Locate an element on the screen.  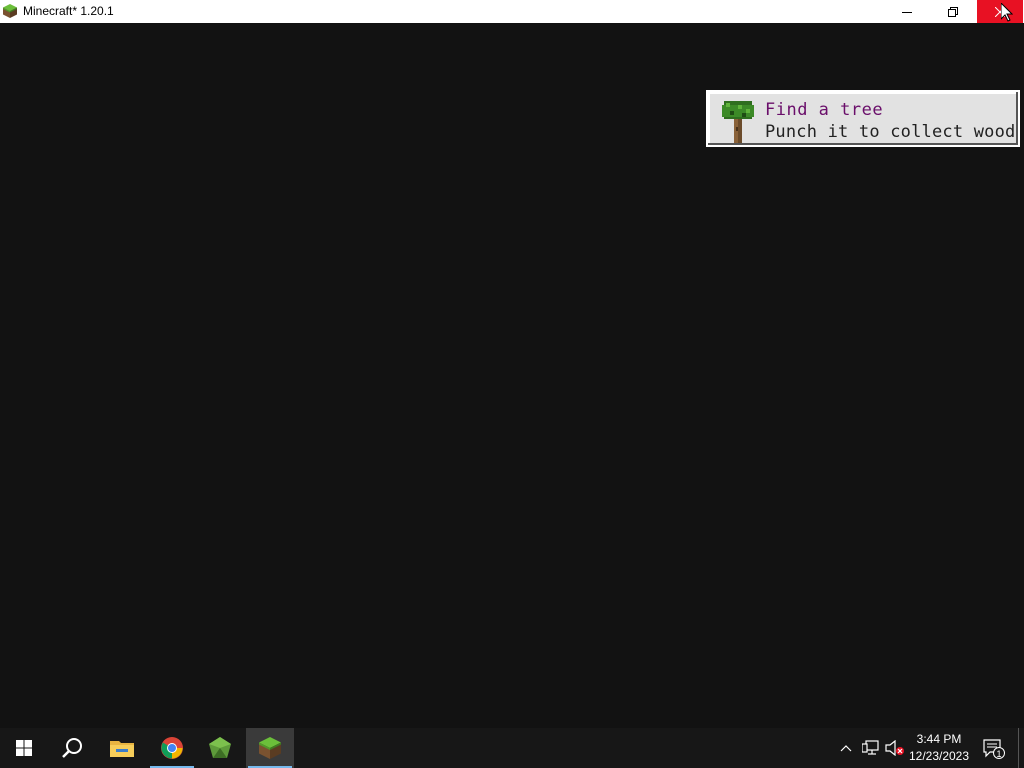
emerald-launcher-button is located at coordinates (220, 748).